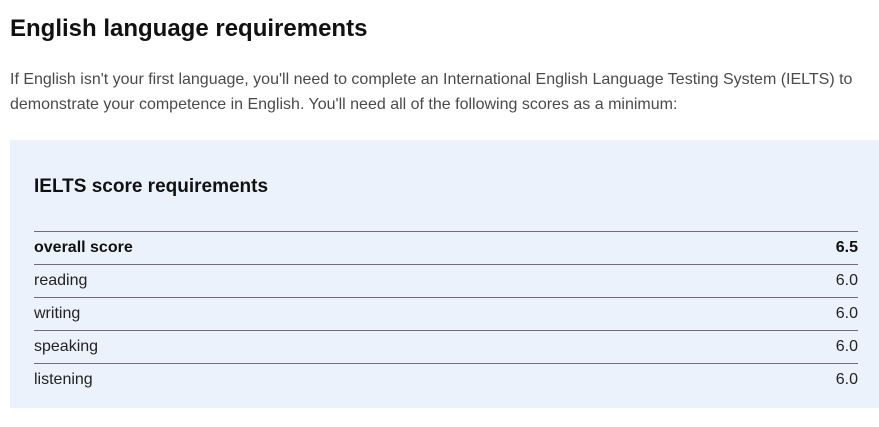 This screenshot has height=427, width=879. I want to click on score-label: writing, so click(57, 313).